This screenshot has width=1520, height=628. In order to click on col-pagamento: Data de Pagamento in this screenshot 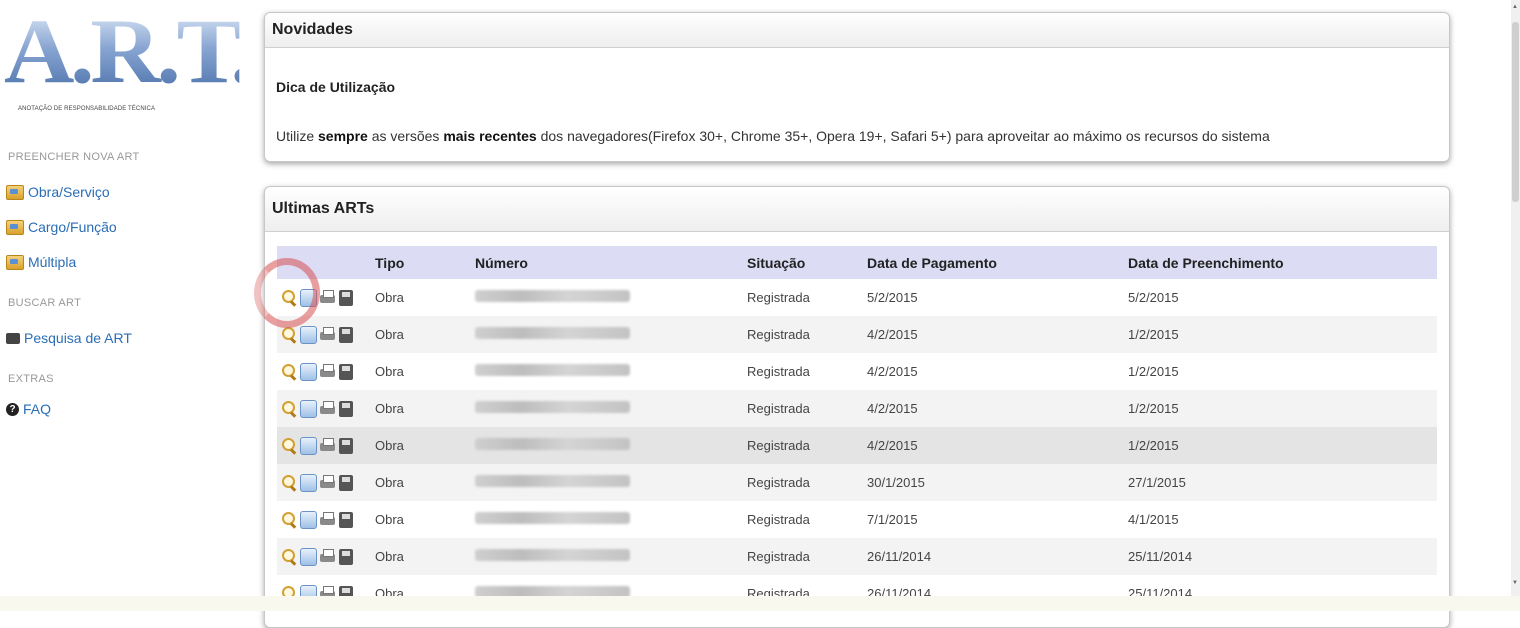, I will do `click(932, 263)`.